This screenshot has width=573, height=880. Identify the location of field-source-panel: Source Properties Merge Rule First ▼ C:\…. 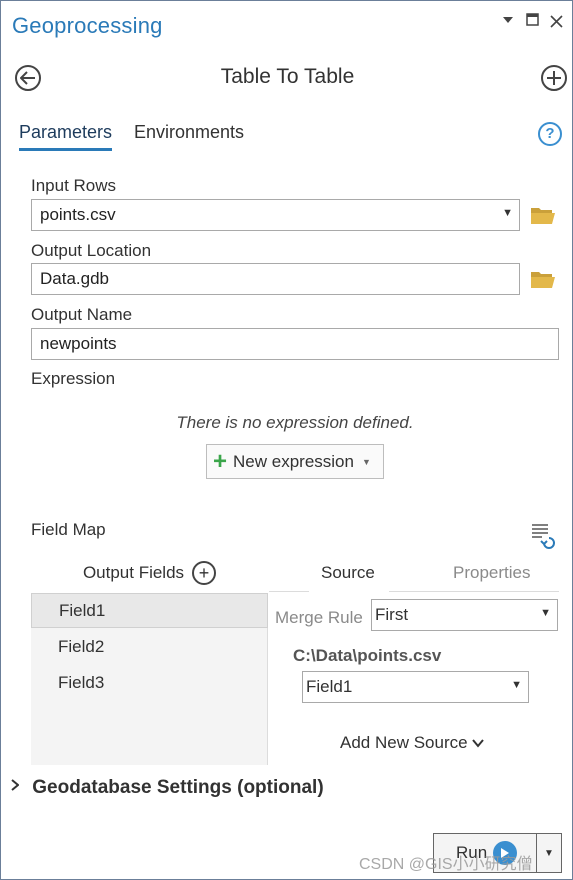
(414, 659).